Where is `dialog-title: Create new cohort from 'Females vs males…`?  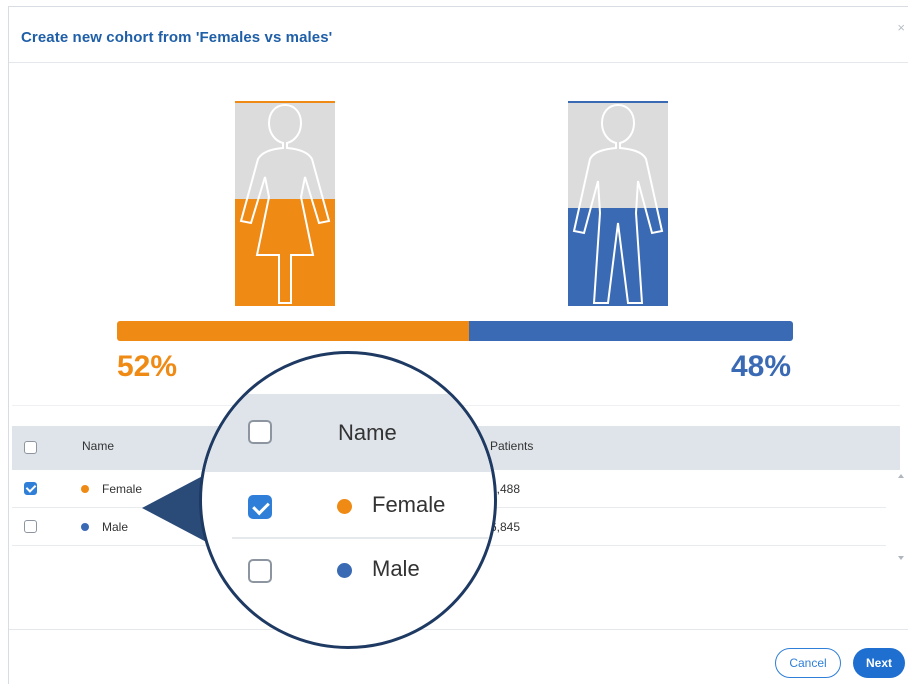
dialog-title: Create new cohort from 'Females vs males… is located at coordinates (177, 37).